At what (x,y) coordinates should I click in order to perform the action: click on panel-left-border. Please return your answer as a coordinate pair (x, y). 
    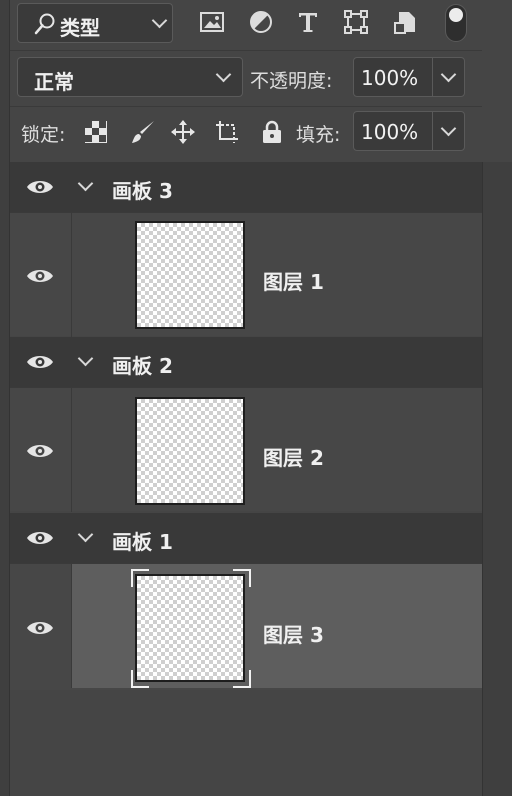
    Looking at the image, I should click on (5, 398).